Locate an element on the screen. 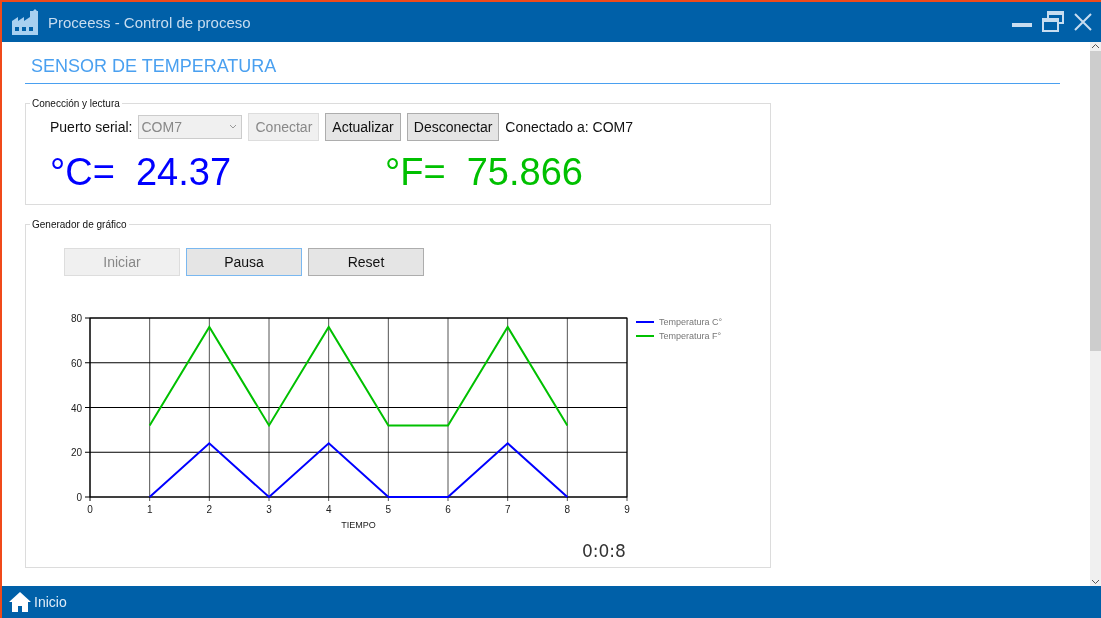  temperature-reading: °C= 24.37 is located at coordinates (141, 172).